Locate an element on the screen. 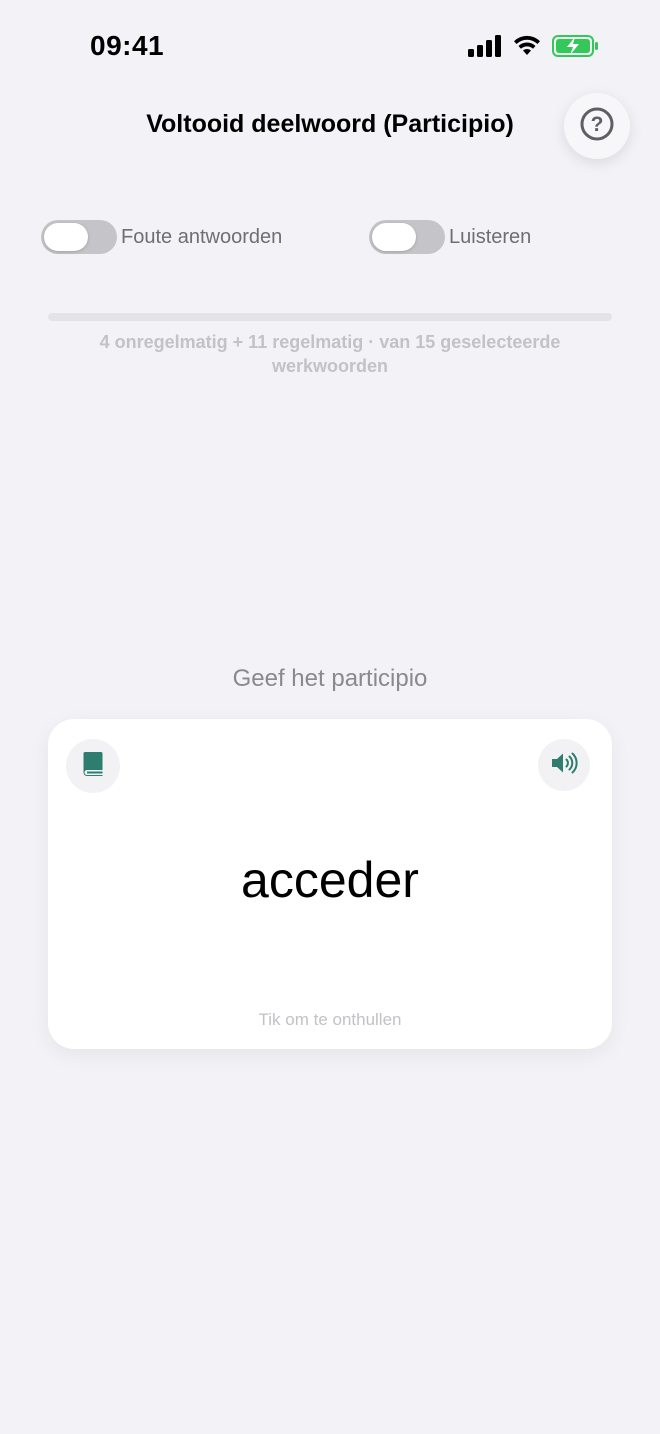 The width and height of the screenshot is (660, 1434). reveal-hint: Tik om te onthullen is located at coordinates (330, 1019).